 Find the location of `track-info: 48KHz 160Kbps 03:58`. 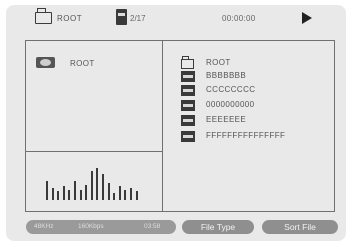

track-info: 48KHz 160Kbps 03:58 is located at coordinates (101, 227).